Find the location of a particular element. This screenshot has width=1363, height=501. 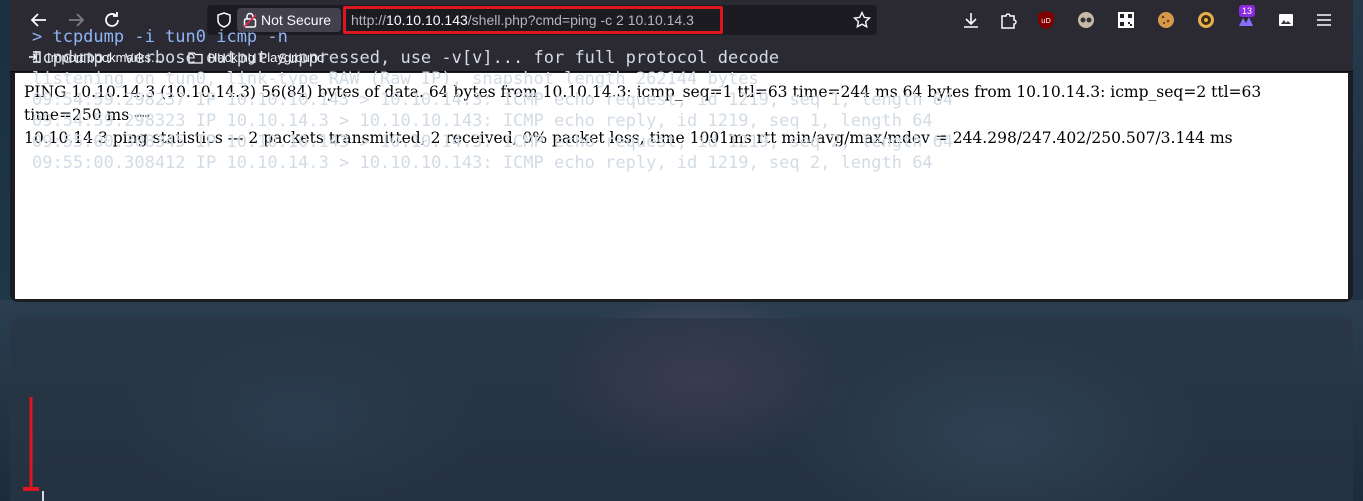

extension-badge: 13 is located at coordinates (1247, 11).